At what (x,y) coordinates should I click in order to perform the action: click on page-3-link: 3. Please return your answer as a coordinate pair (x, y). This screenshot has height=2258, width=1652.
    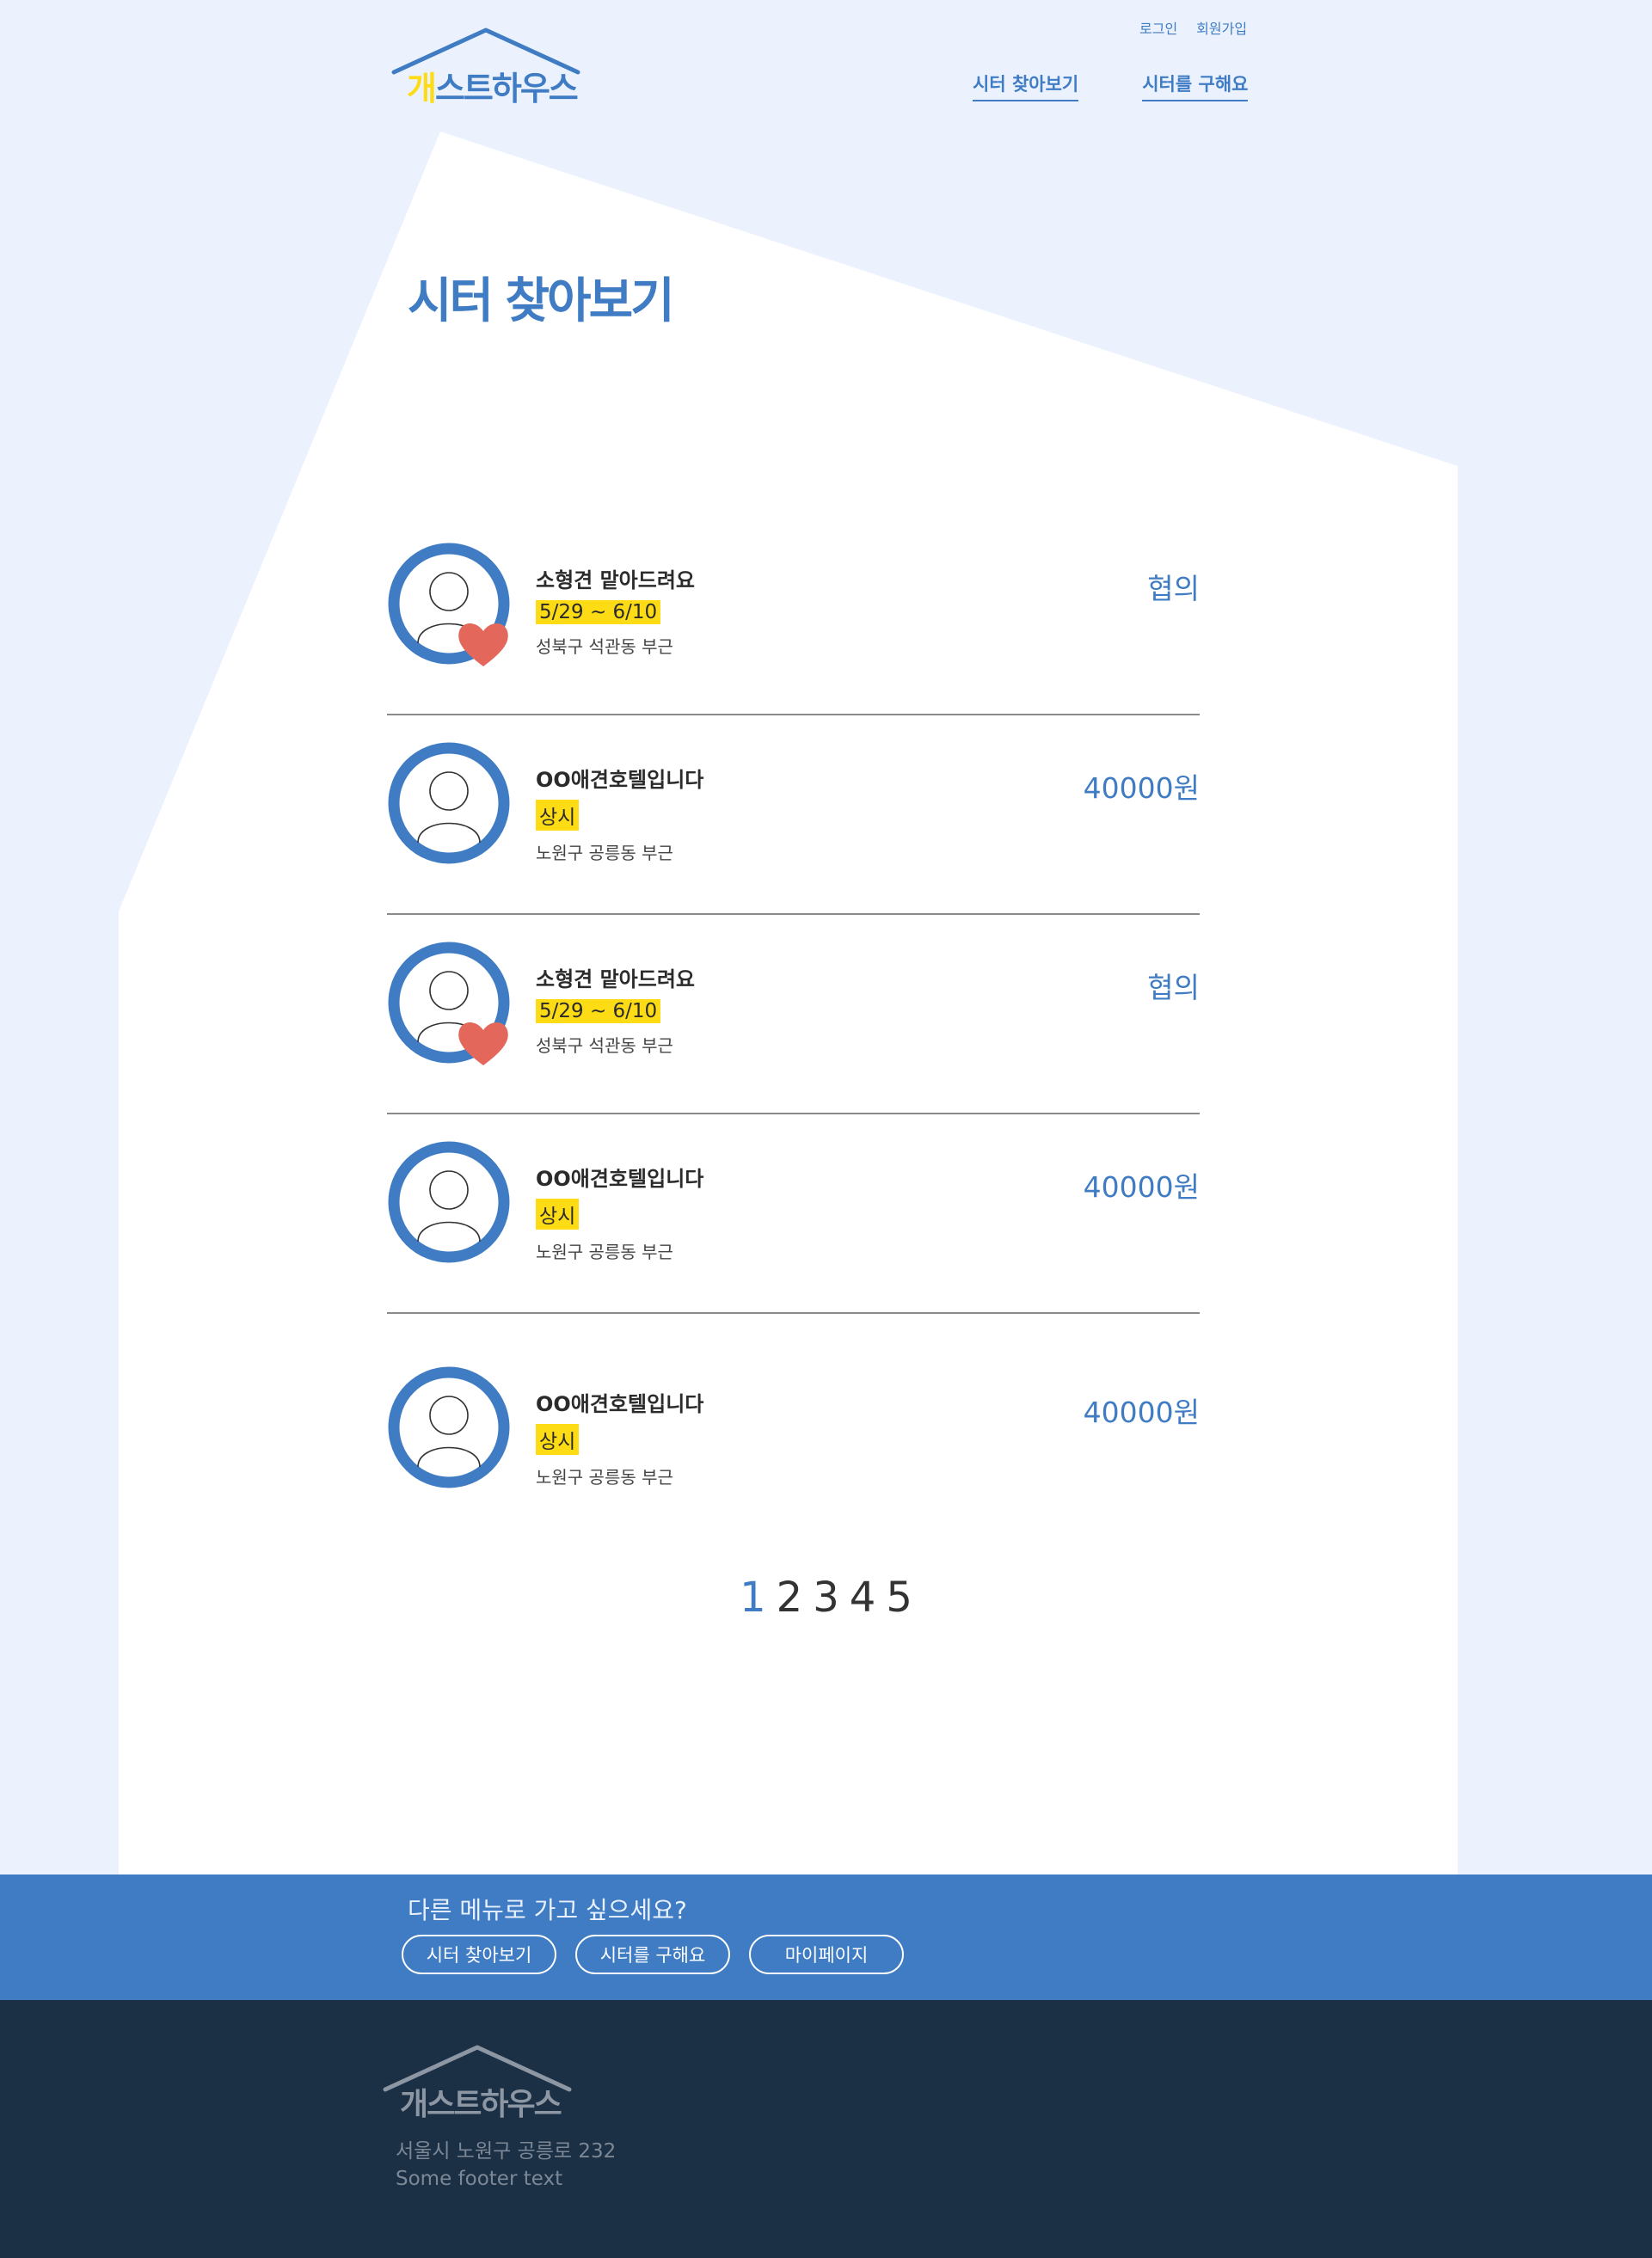
    Looking at the image, I should click on (826, 1598).